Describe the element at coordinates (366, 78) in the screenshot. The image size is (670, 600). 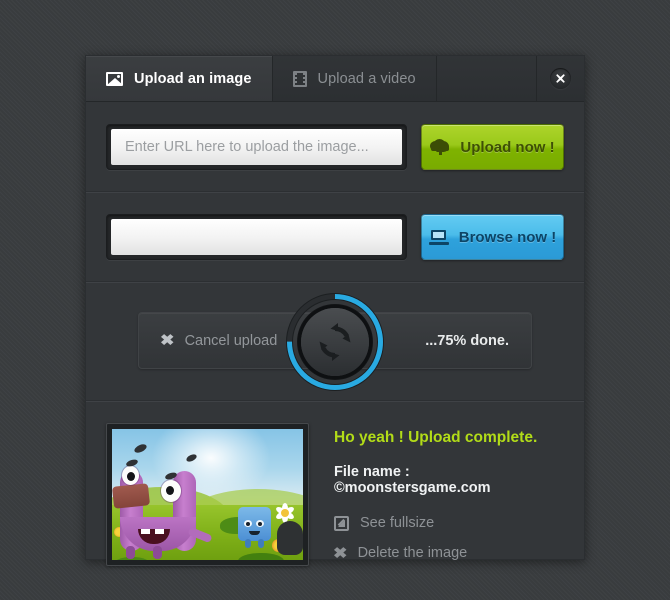
I see `tab-upload-a-video-label: Upload a video` at that location.